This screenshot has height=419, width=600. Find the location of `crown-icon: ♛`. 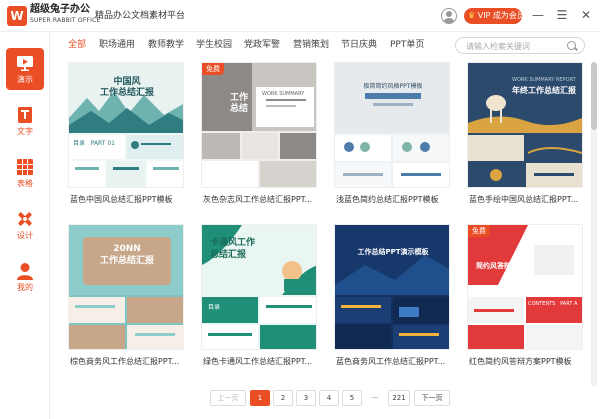

crown-icon: ♛ is located at coordinates (472, 15).